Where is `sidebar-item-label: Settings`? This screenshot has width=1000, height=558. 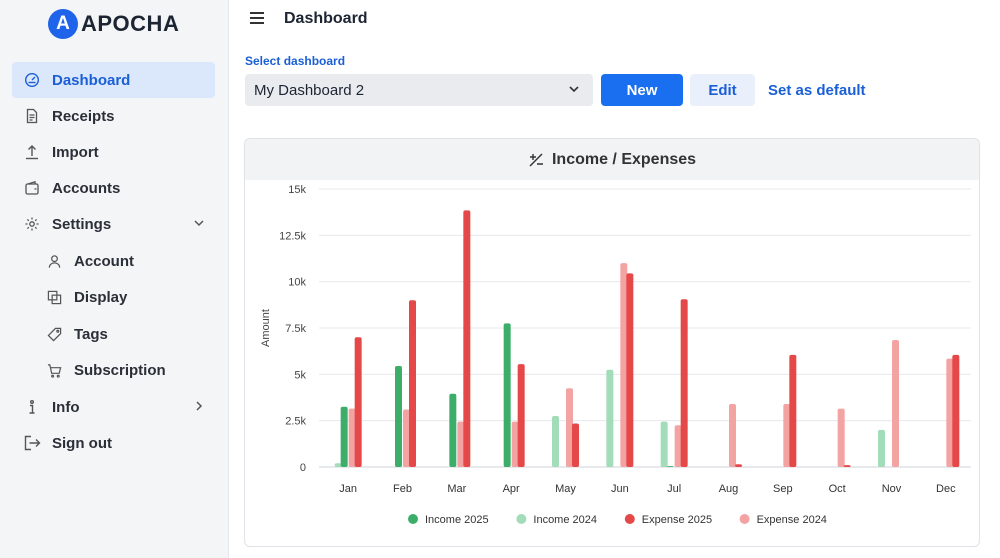
sidebar-item-label: Settings is located at coordinates (82, 224).